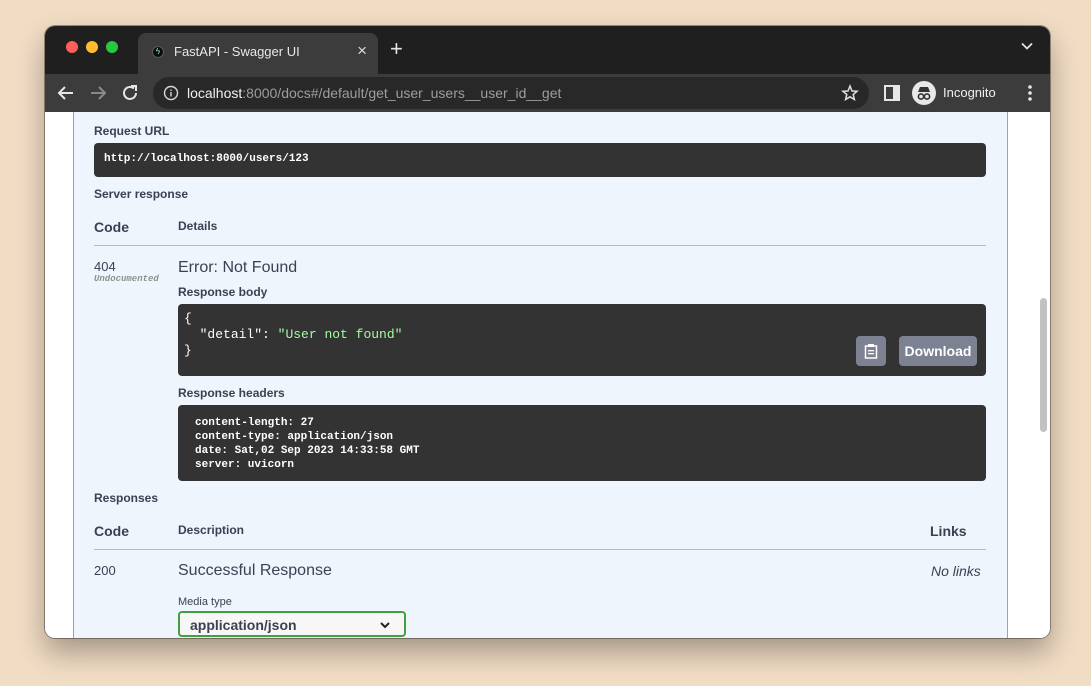 The height and width of the screenshot is (686, 1091). Describe the element at coordinates (158, 52) in the screenshot. I see `fastapi-favicon-icon: ϟ` at that location.